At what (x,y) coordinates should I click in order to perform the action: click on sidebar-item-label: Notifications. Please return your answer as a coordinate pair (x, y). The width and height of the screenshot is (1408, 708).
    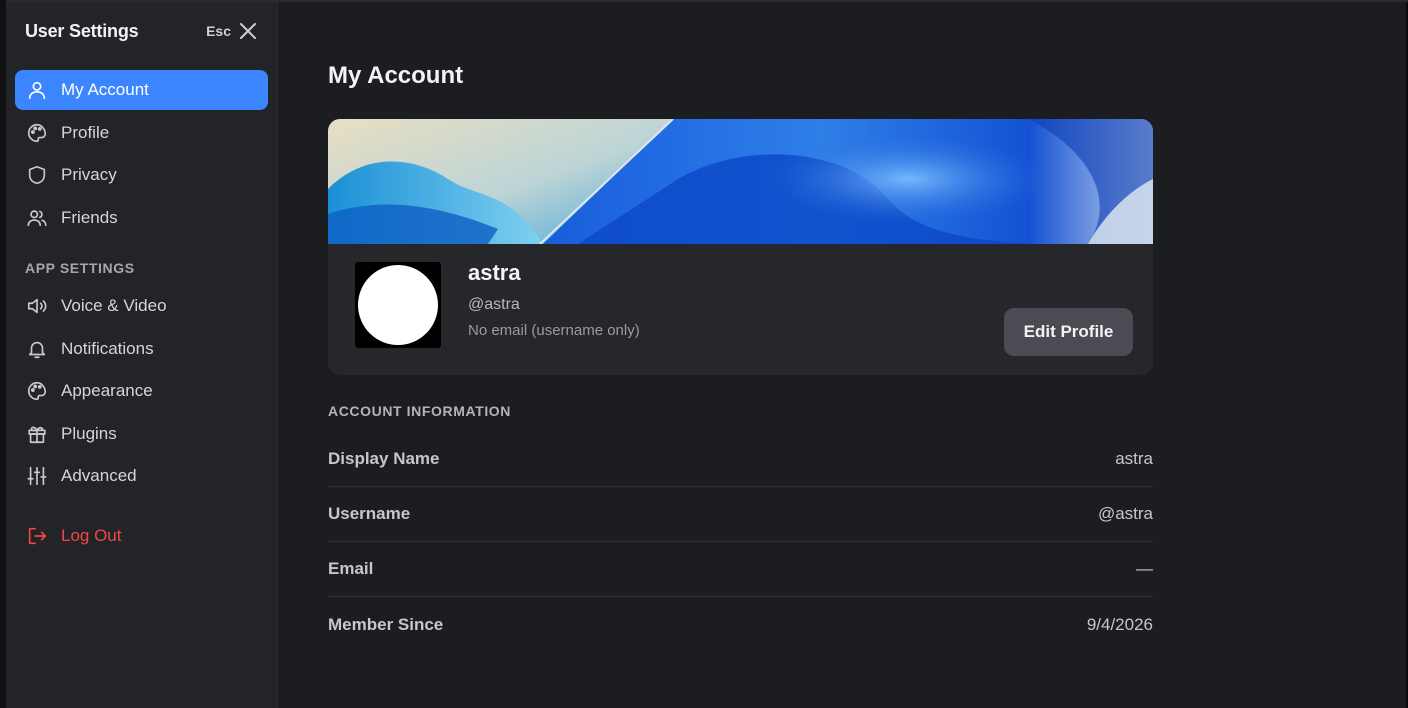
    Looking at the image, I should click on (107, 348).